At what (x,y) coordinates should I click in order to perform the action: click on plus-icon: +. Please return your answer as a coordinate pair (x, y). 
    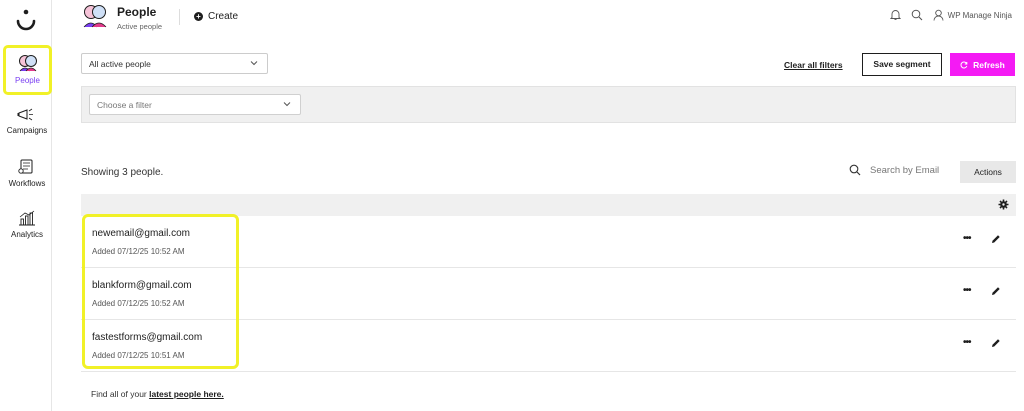
    Looking at the image, I should click on (198, 16).